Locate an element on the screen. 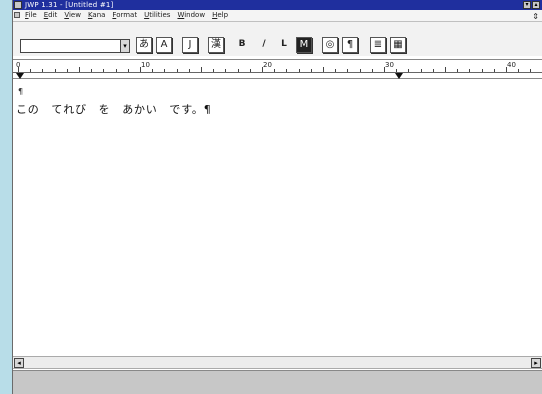 This screenshot has height=394, width=542. kanji-button: 漢 is located at coordinates (216, 45).